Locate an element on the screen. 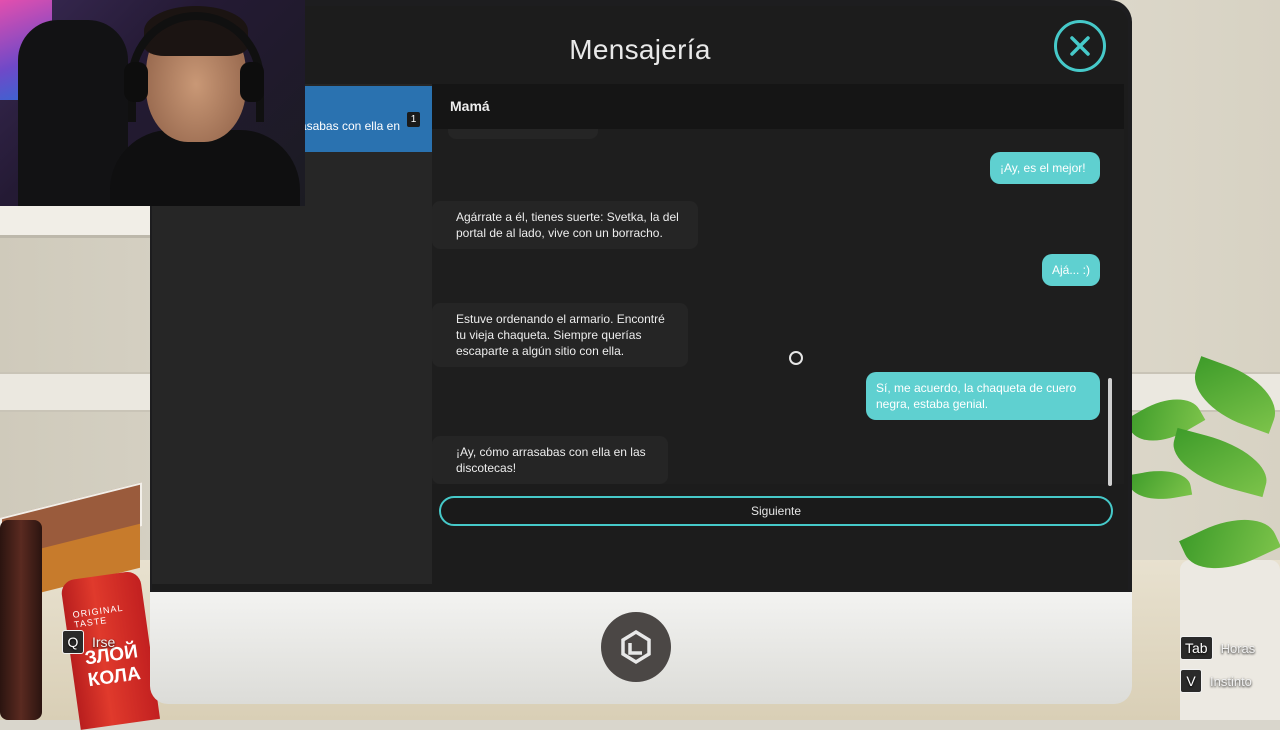  message-out: ¡Ay, es el mejor! is located at coordinates (1045, 168).